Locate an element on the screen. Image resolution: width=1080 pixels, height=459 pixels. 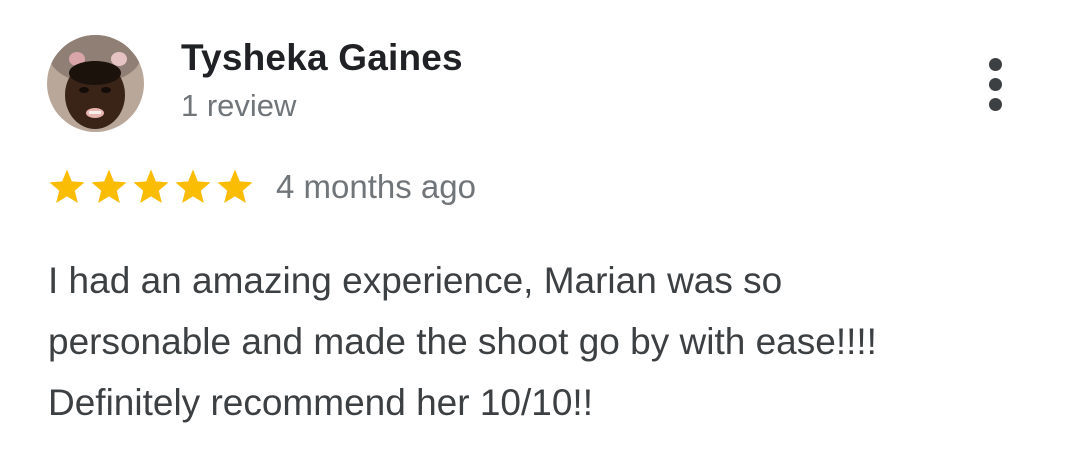
review-text-line: Definitely recommend her 10/10!! is located at coordinates (320, 402).